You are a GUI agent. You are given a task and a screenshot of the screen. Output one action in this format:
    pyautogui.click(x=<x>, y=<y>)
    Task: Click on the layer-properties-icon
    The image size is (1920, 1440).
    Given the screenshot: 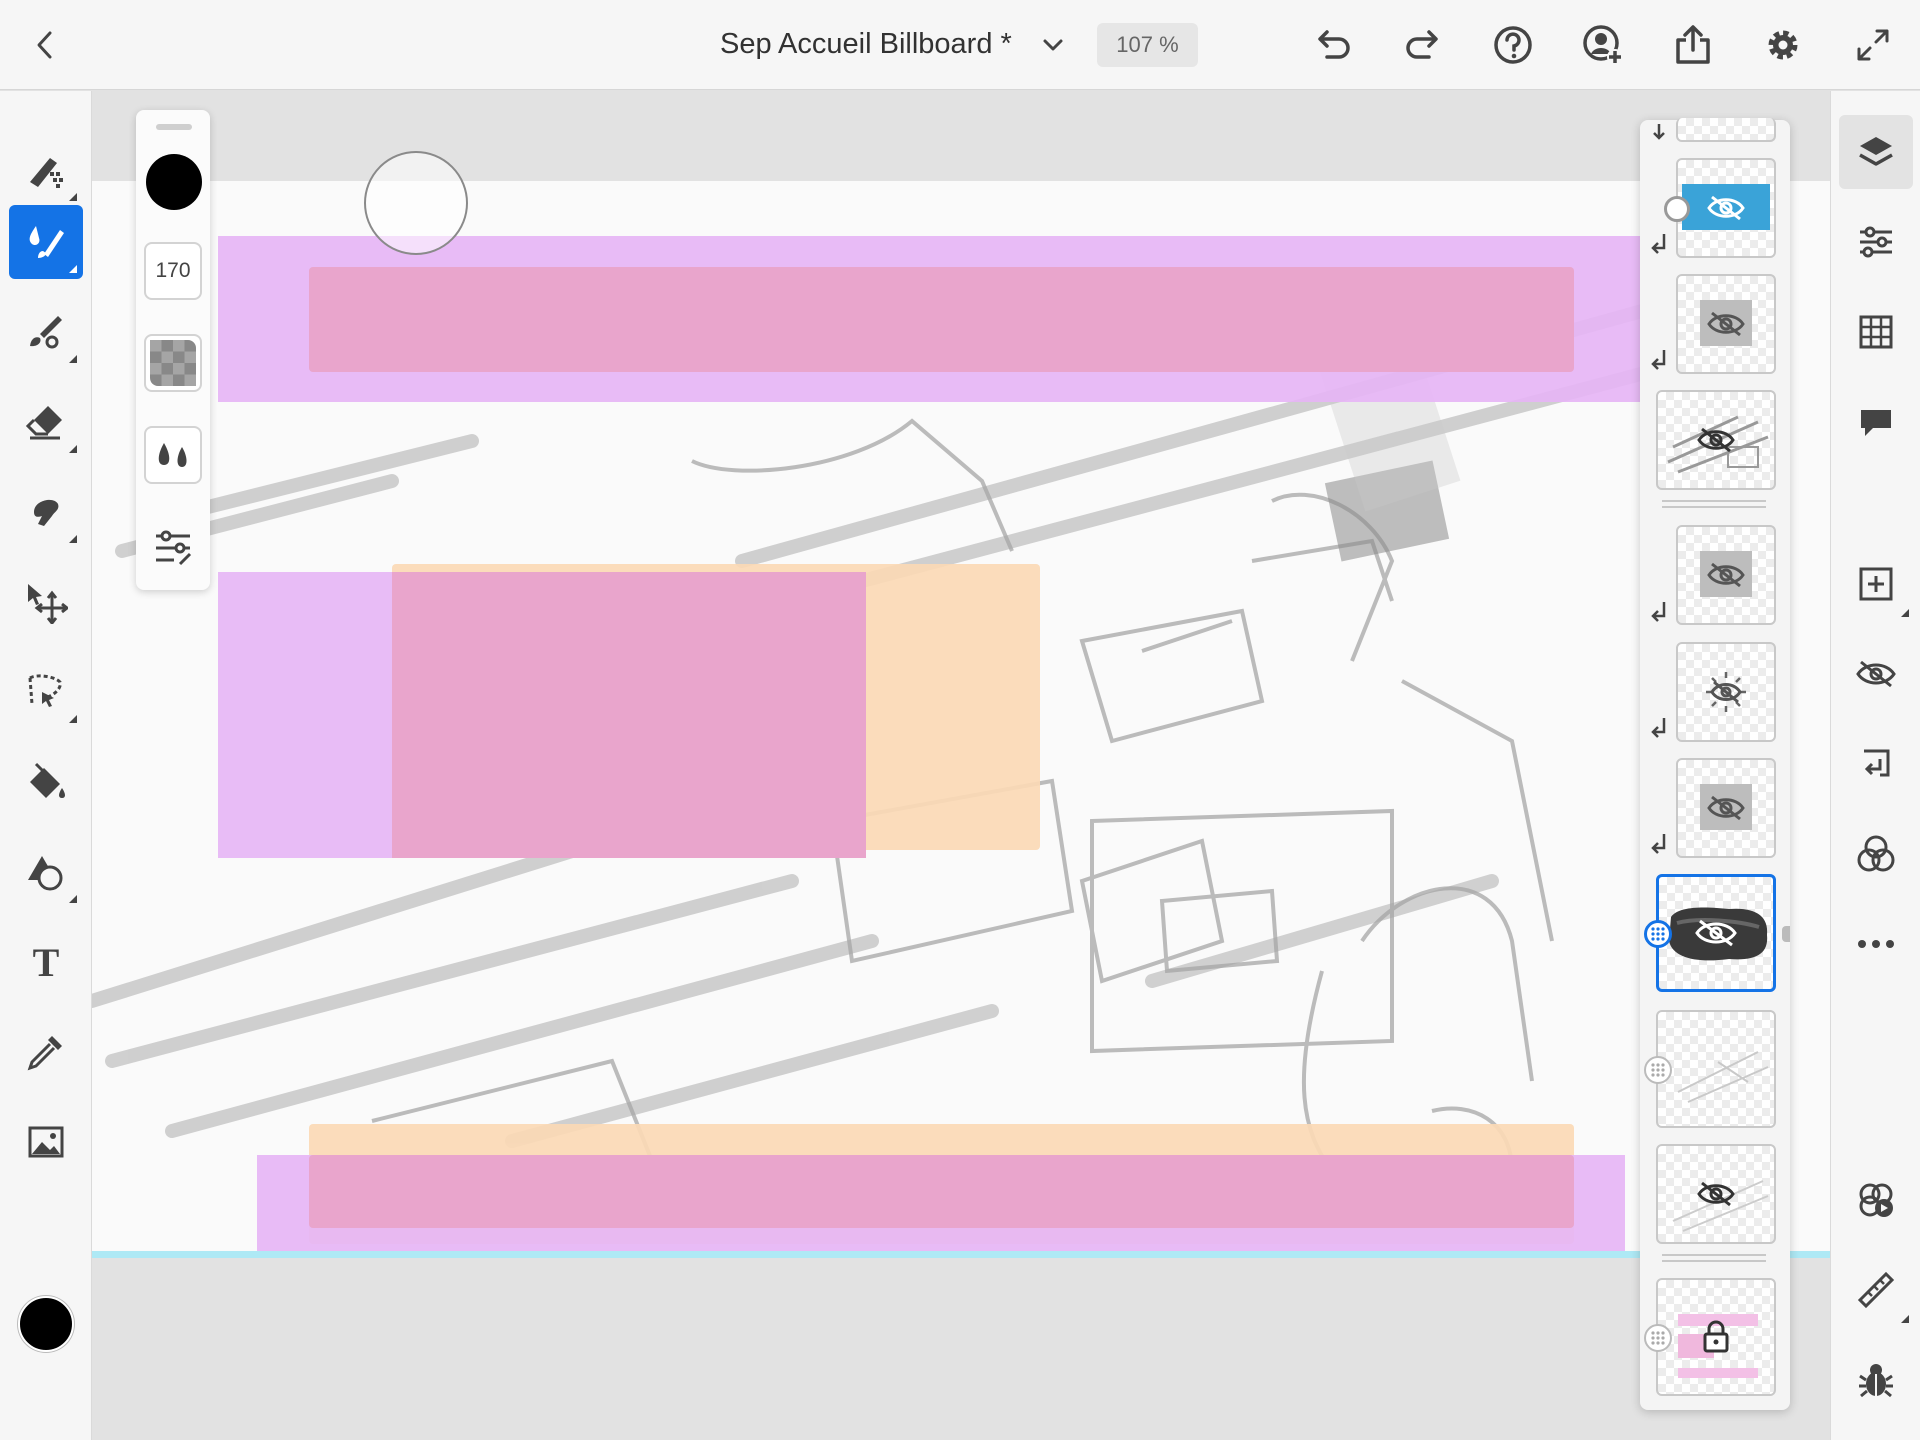 What is the action you would take?
    pyautogui.click(x=1876, y=242)
    